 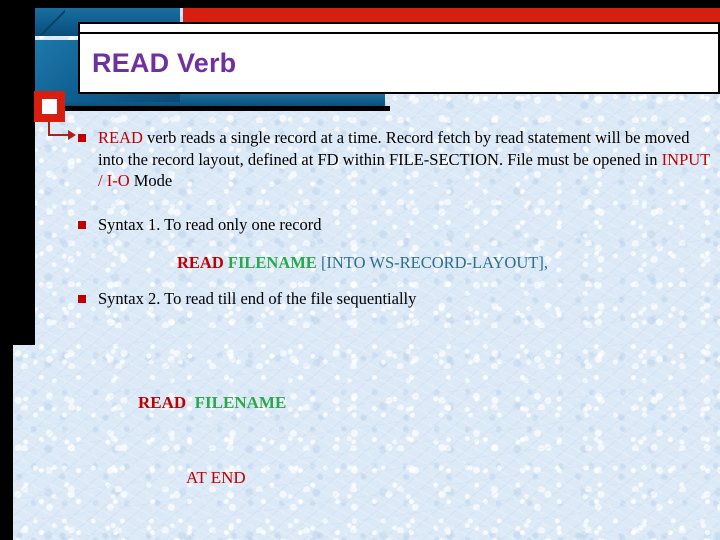 I want to click on bullet-1-tail: Mode, so click(x=151, y=180).